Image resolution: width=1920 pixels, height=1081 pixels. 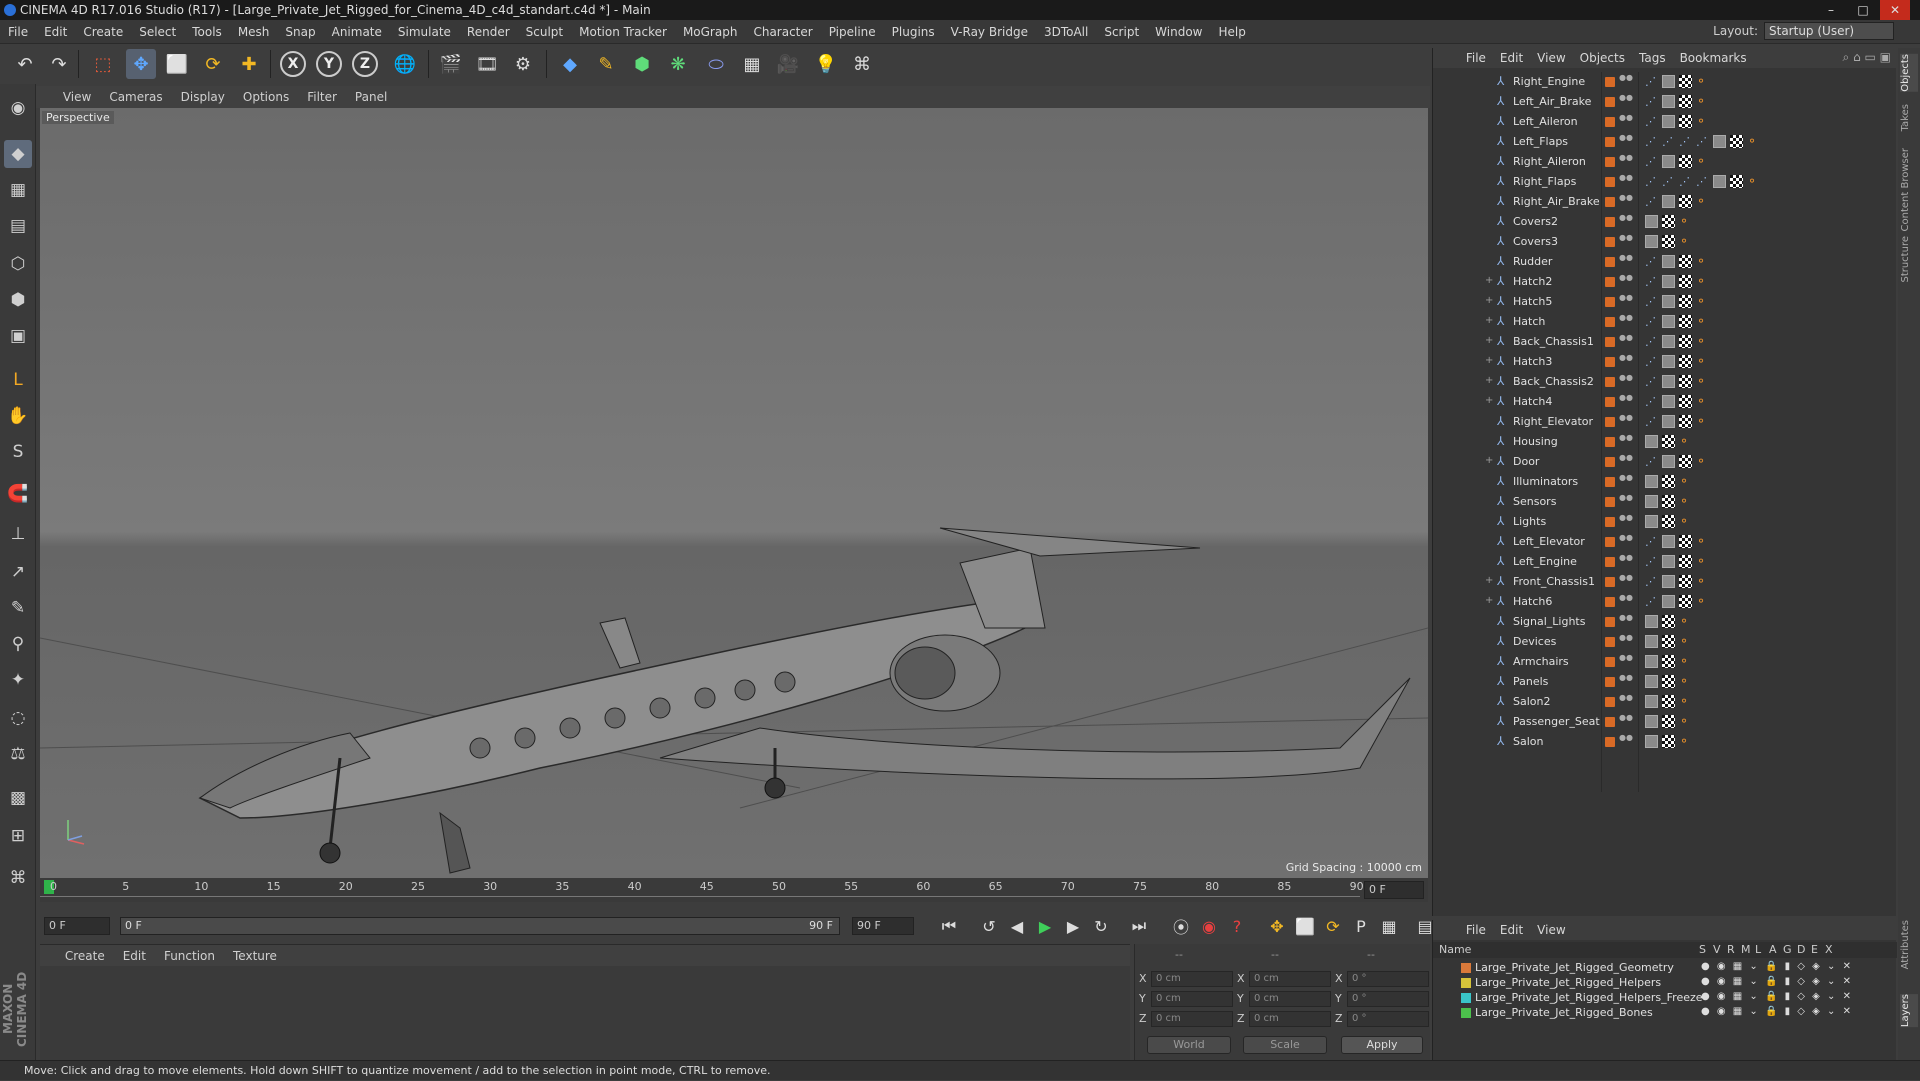 I want to click on joint-tool-icon: ⊥, so click(x=18, y=534).